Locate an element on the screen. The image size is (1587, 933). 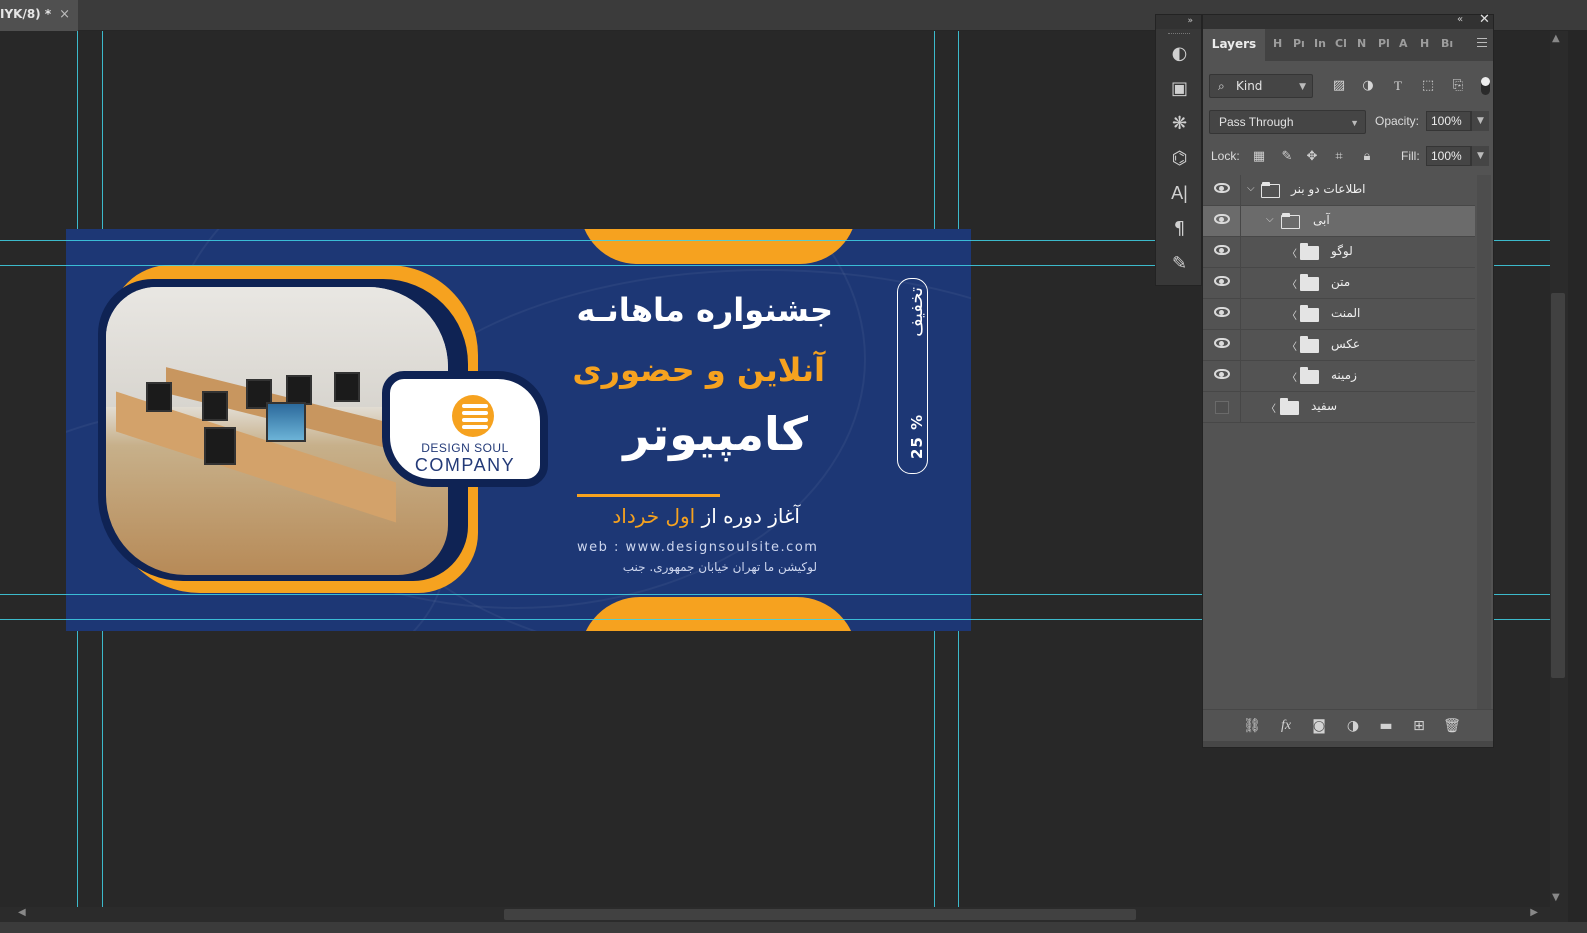
character-icon: A| is located at coordinates (1179, 193).